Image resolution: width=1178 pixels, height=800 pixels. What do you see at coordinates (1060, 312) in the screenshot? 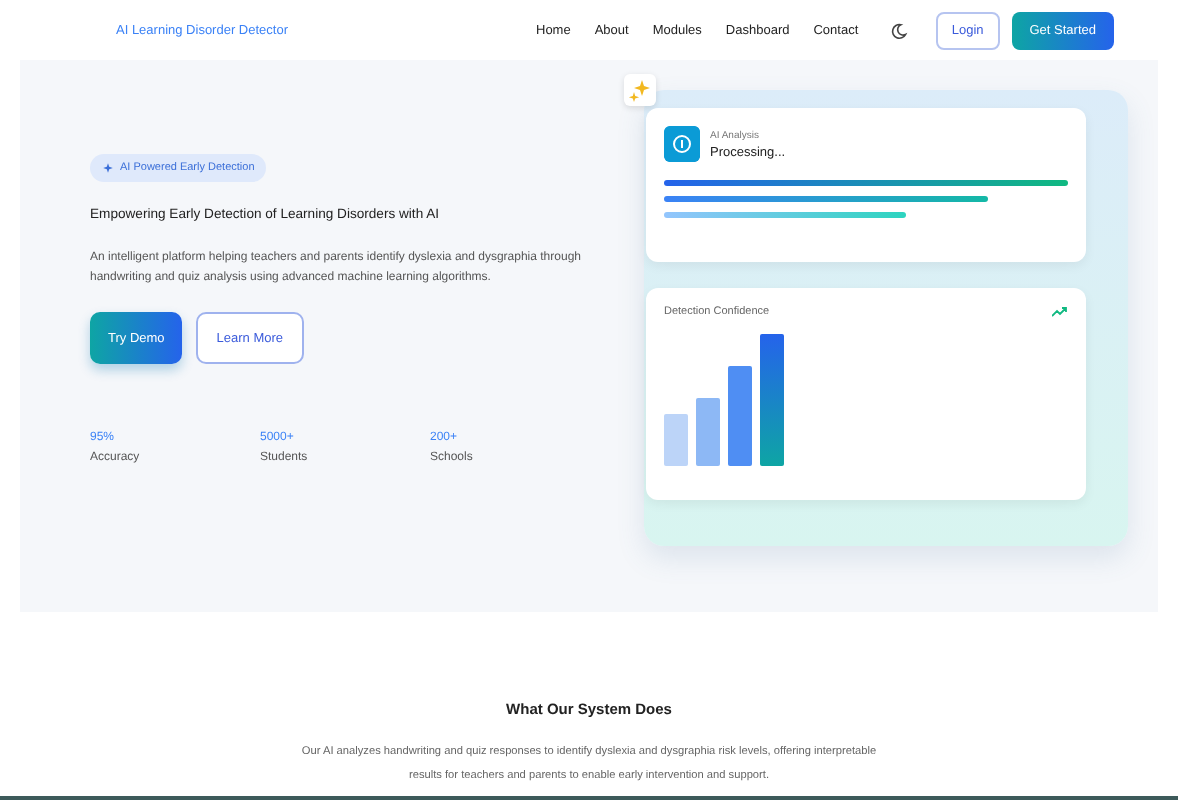
I see `trend-up-icon` at bounding box center [1060, 312].